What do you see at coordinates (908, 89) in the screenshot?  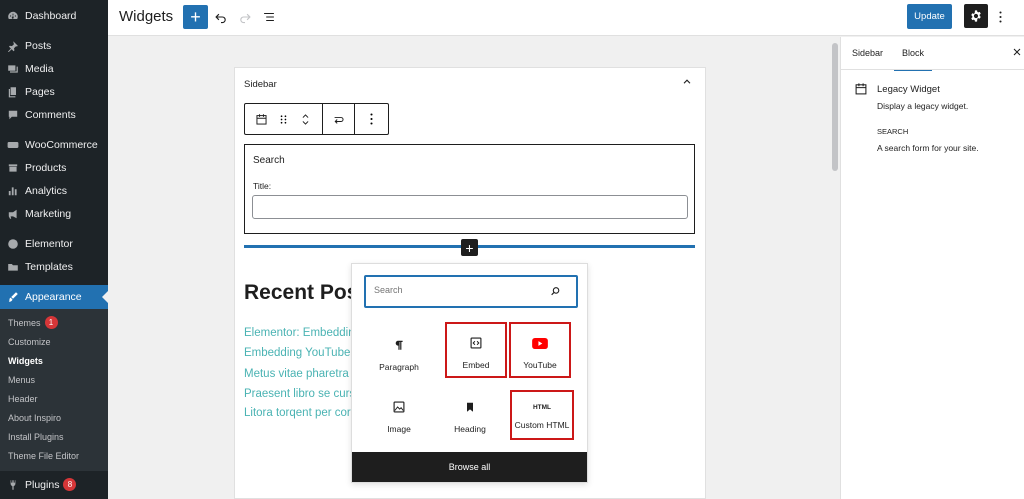 I see `block-name: Legacy Widget` at bounding box center [908, 89].